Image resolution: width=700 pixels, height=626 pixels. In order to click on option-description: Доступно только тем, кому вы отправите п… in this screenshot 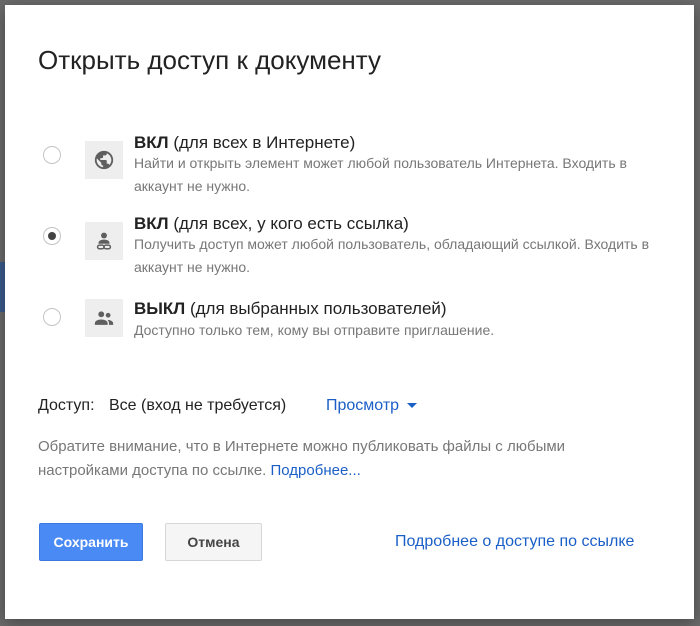, I will do `click(314, 330)`.